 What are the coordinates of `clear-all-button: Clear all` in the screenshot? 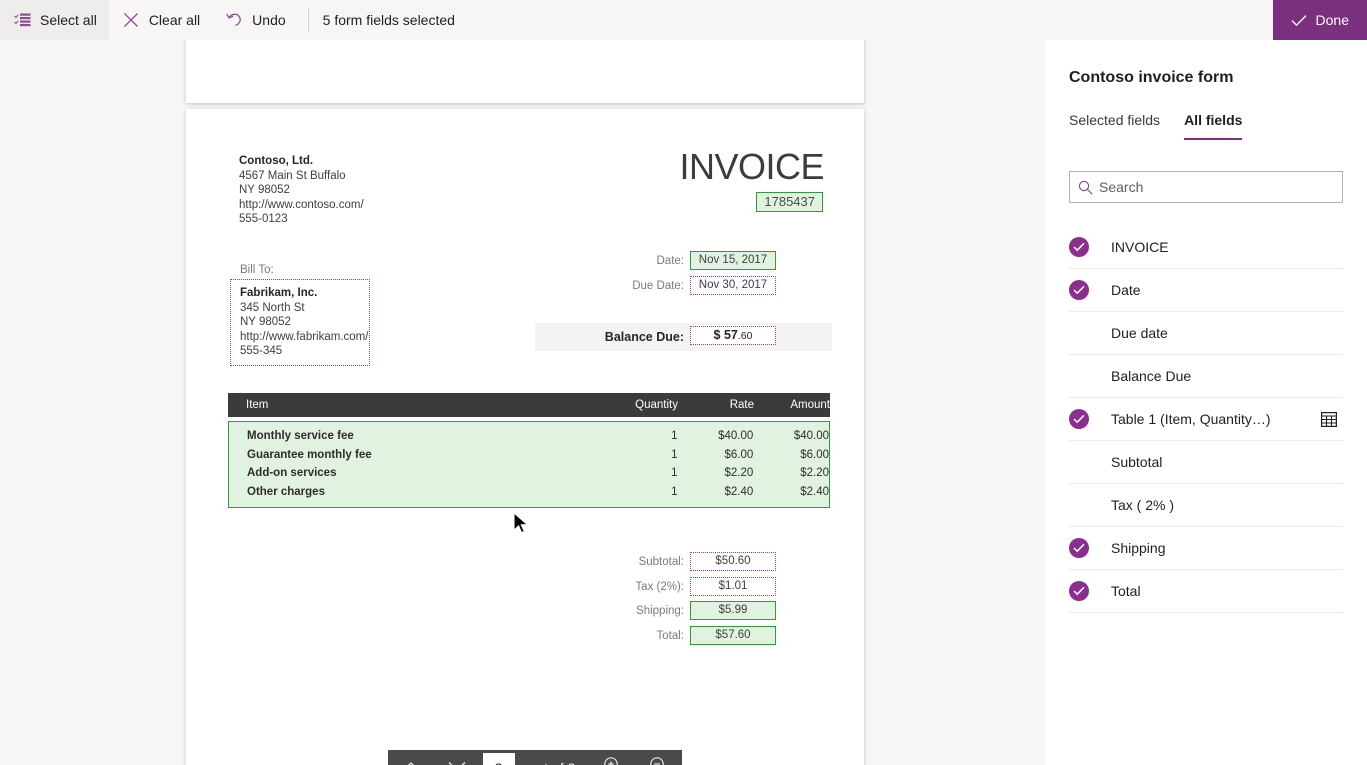 It's located at (160, 20).